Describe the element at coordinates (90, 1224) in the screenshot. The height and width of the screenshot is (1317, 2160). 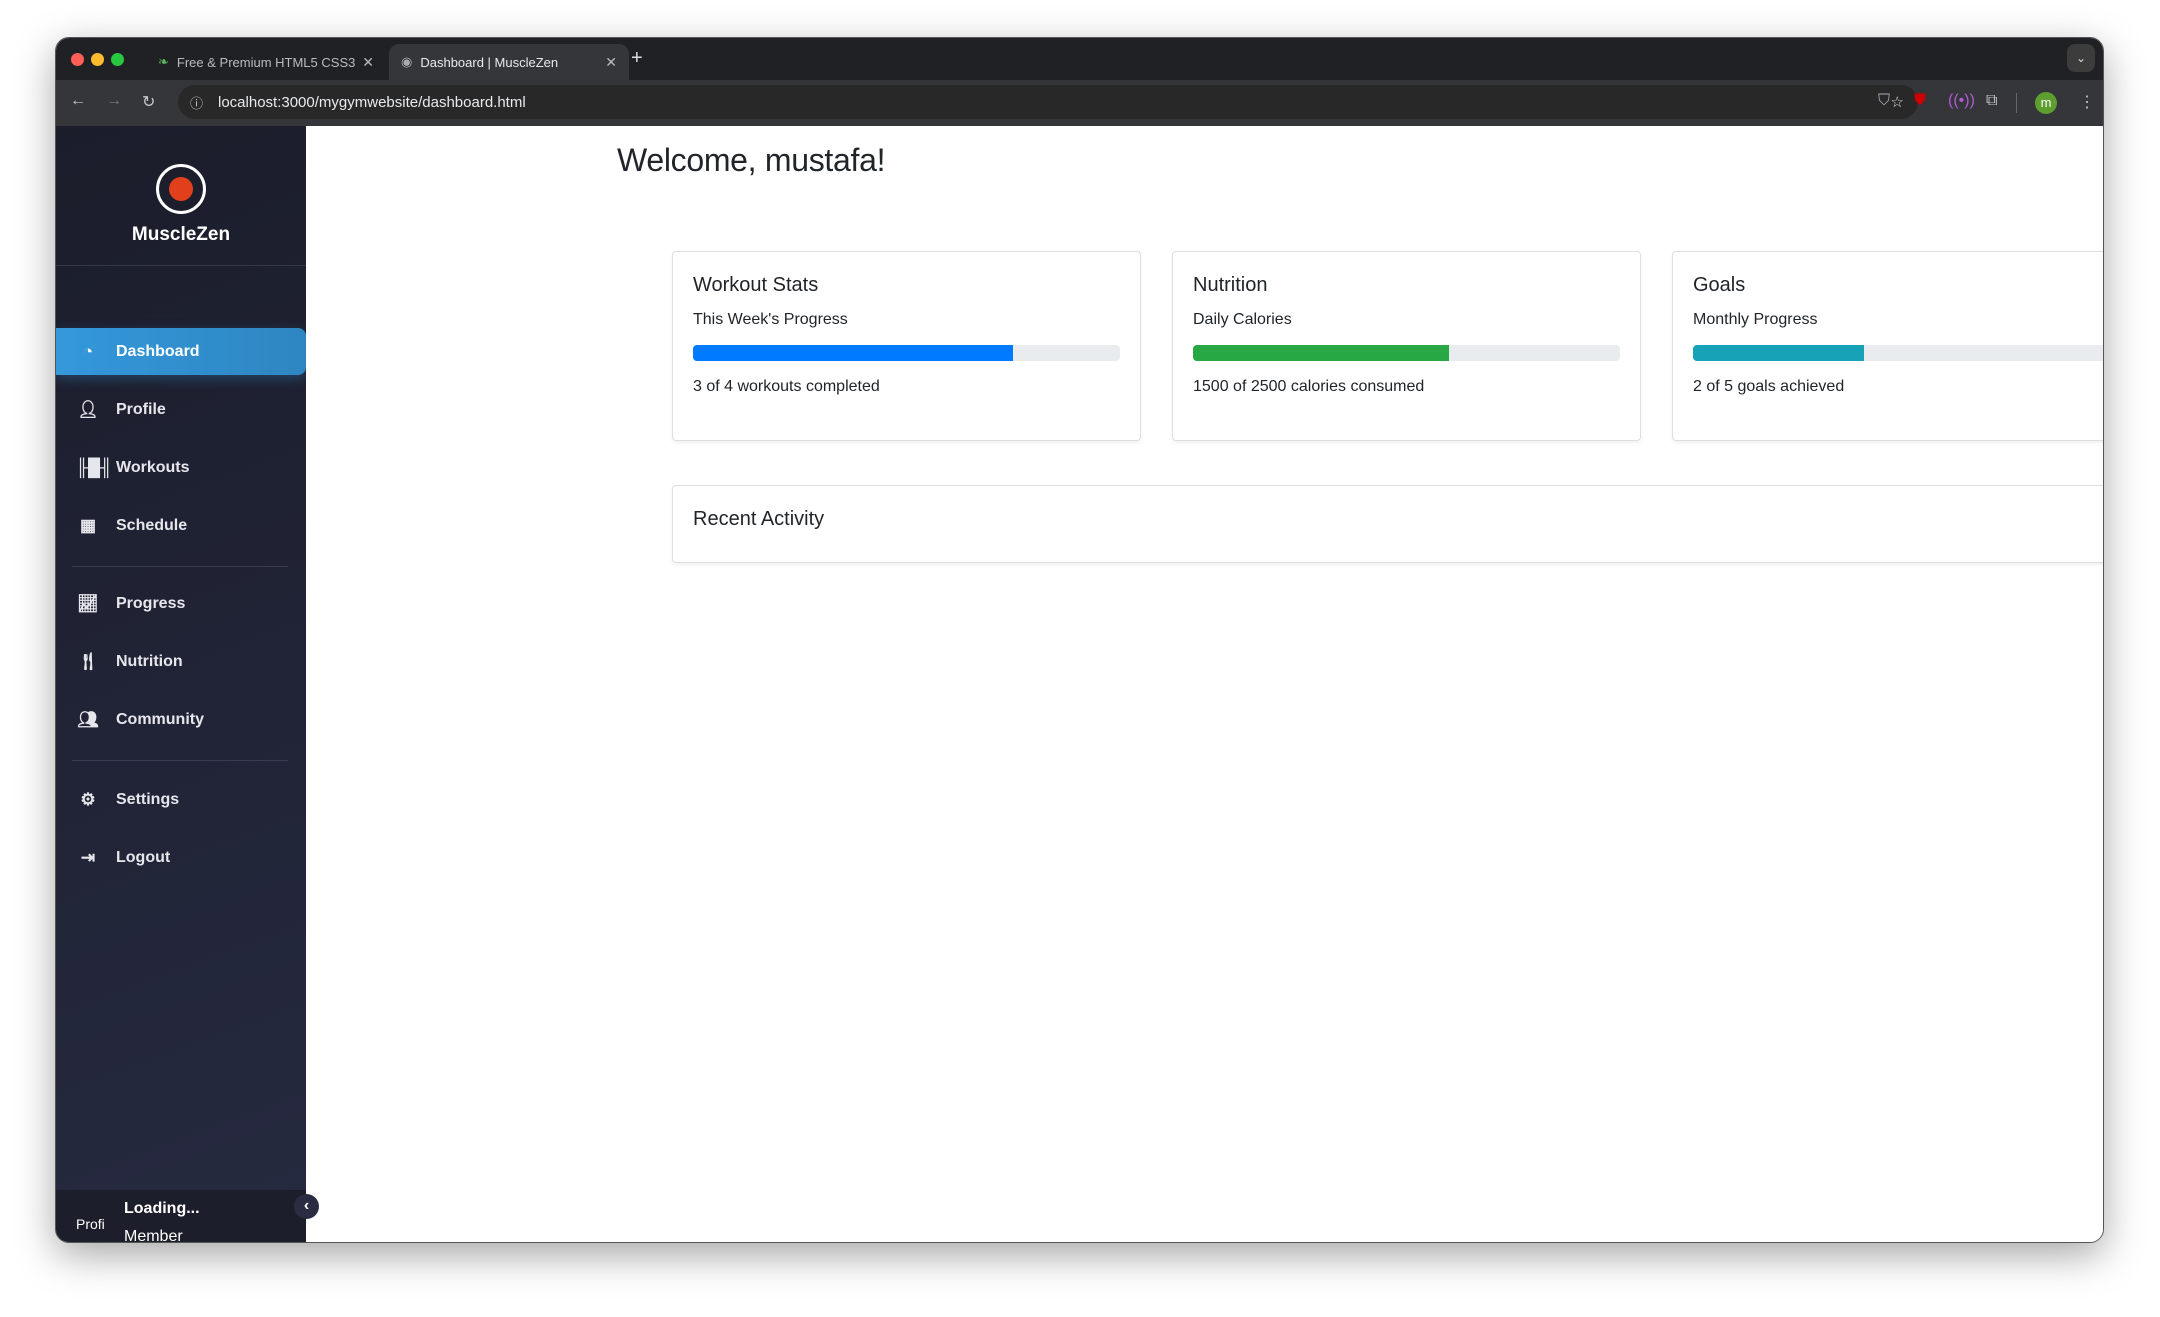
I see `avatar: Profi` at that location.